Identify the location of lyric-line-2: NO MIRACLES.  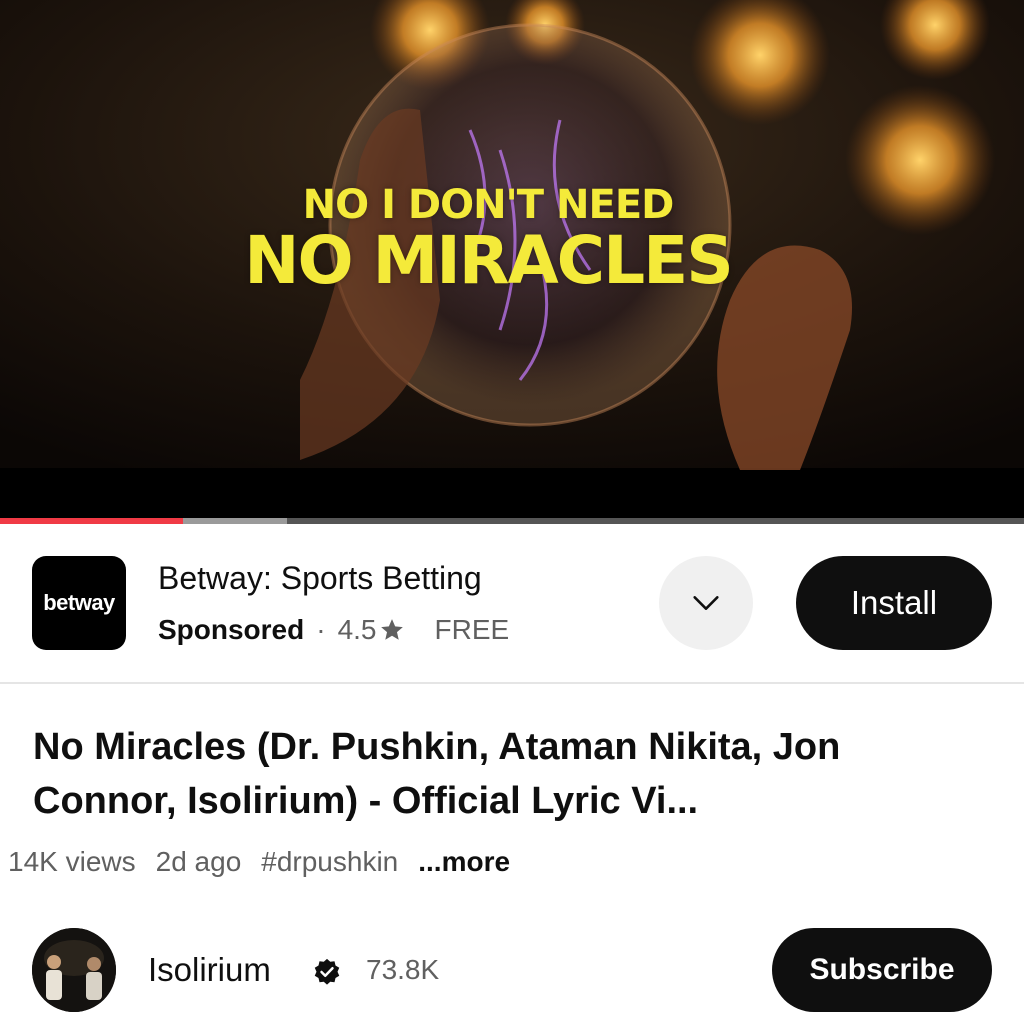
(489, 260).